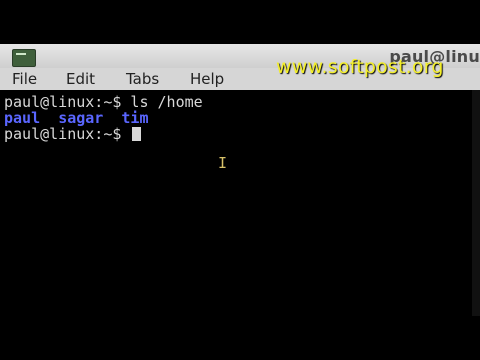 This screenshot has height=360, width=480. Describe the element at coordinates (476, 203) in the screenshot. I see `scrollbar` at that location.